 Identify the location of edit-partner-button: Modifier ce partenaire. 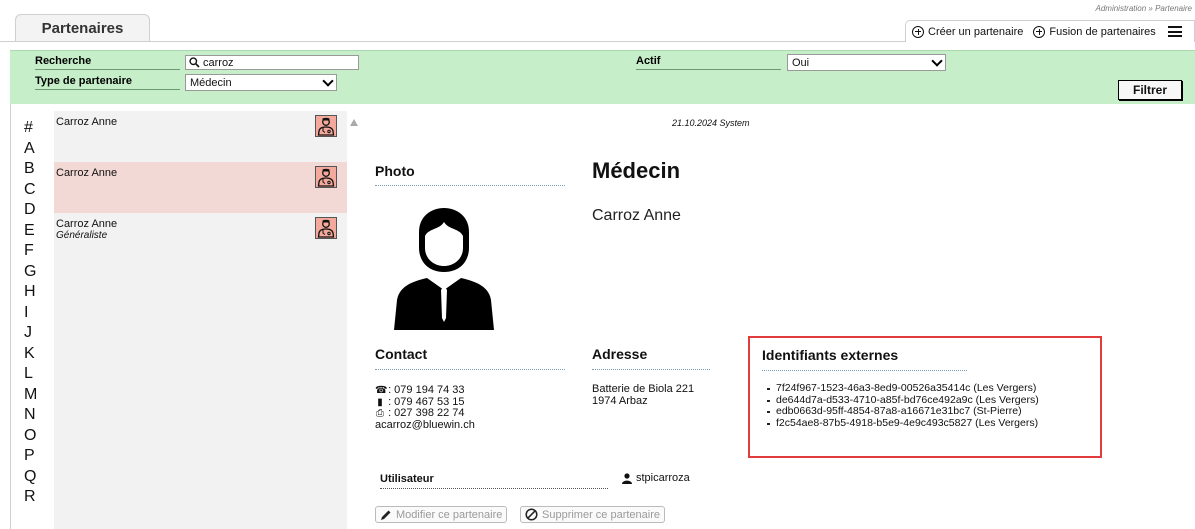
(441, 514).